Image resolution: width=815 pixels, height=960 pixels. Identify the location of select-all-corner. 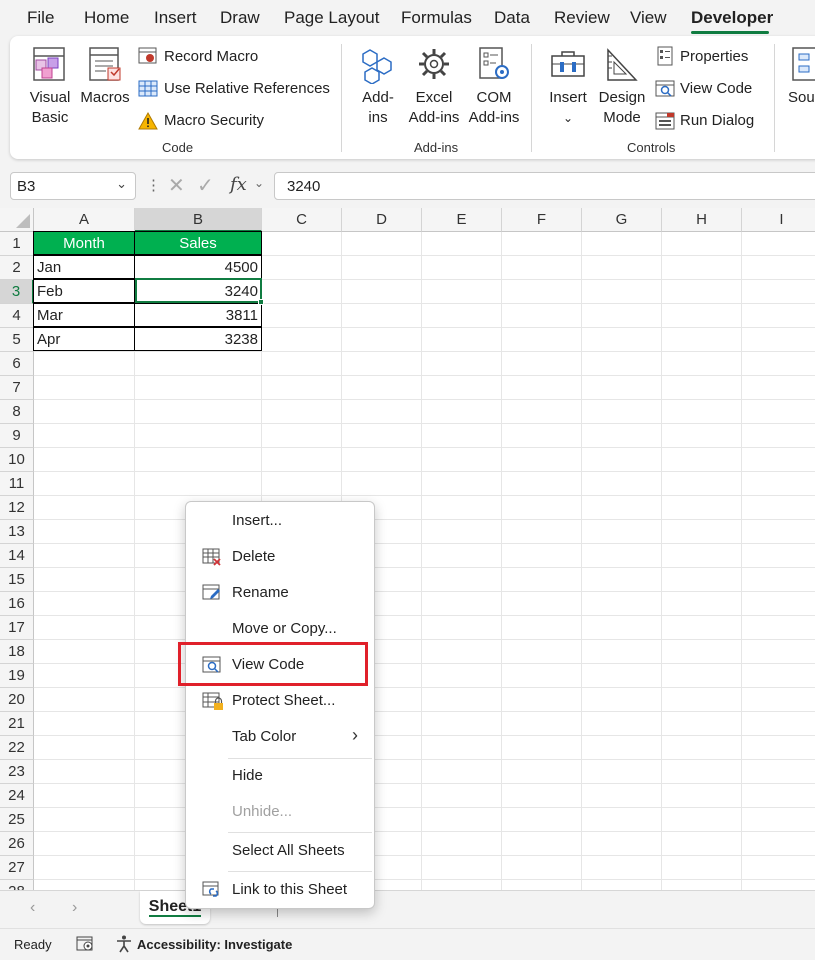
(17, 220).